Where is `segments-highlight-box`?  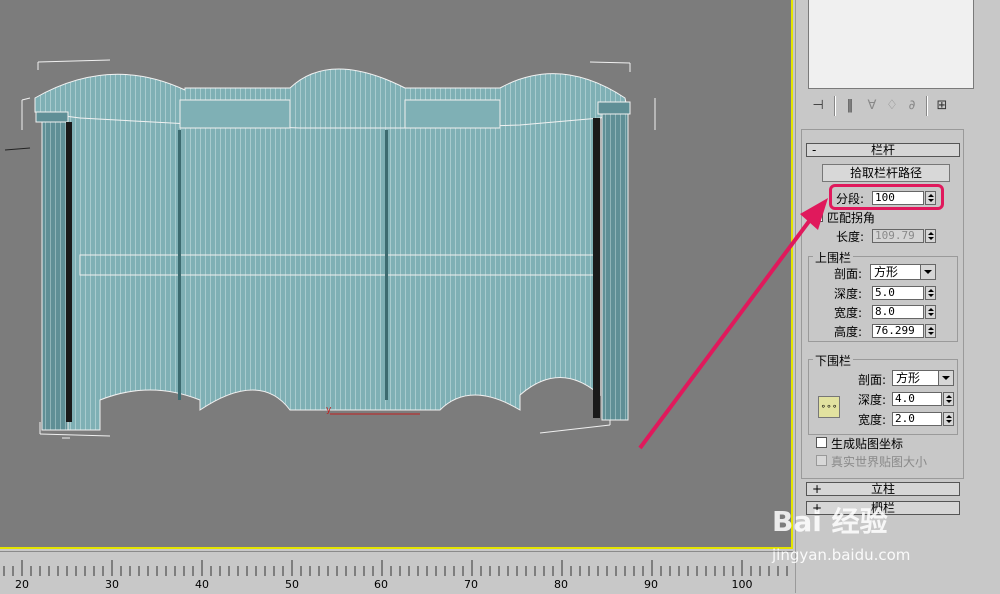
segments-highlight-box is located at coordinates (886, 197).